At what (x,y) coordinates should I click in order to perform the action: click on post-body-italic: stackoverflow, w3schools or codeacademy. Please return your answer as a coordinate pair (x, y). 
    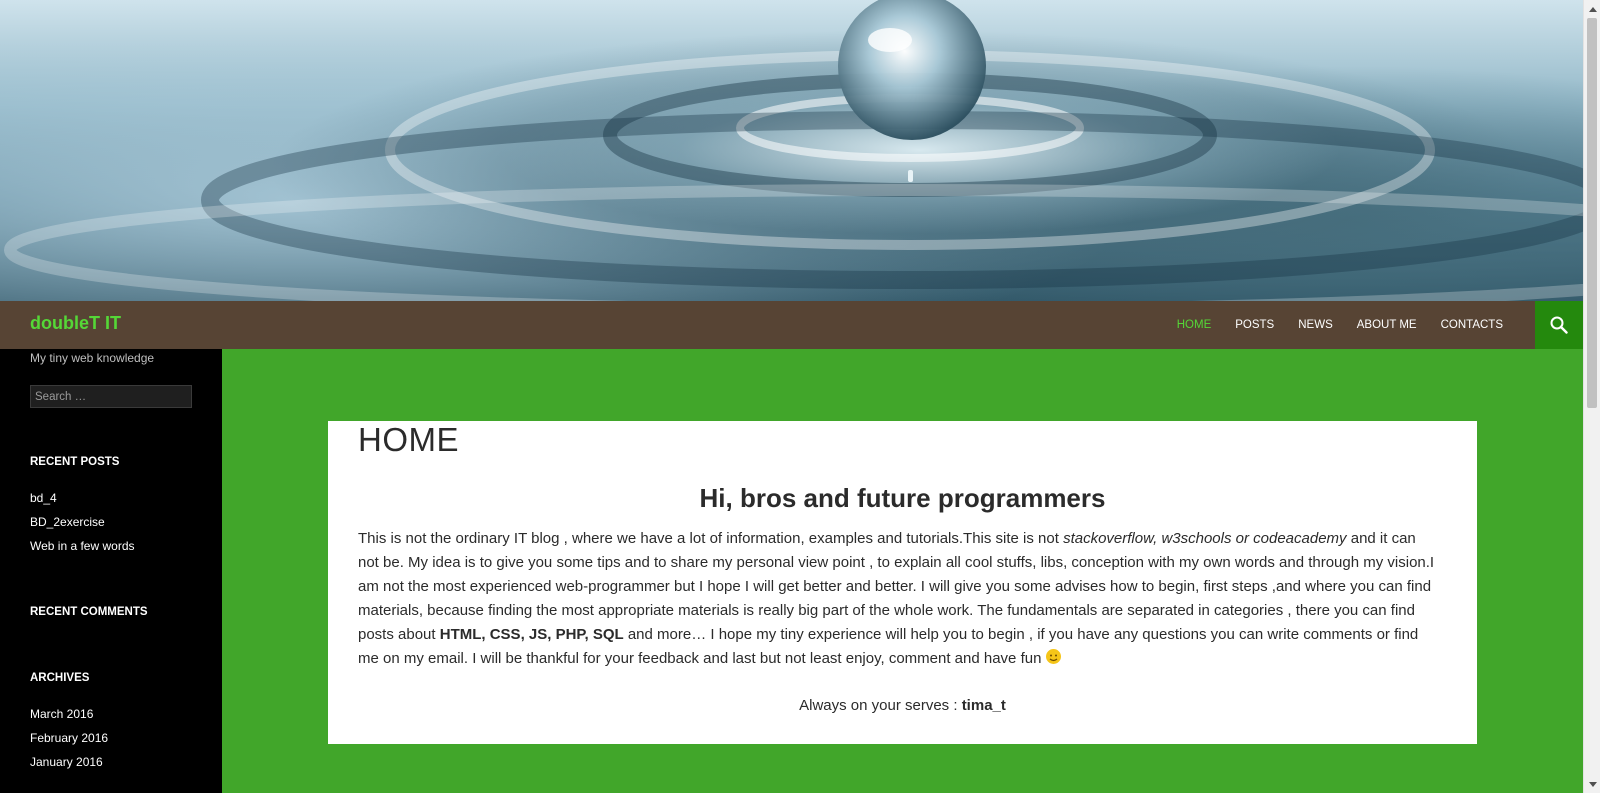
    Looking at the image, I should click on (1205, 538).